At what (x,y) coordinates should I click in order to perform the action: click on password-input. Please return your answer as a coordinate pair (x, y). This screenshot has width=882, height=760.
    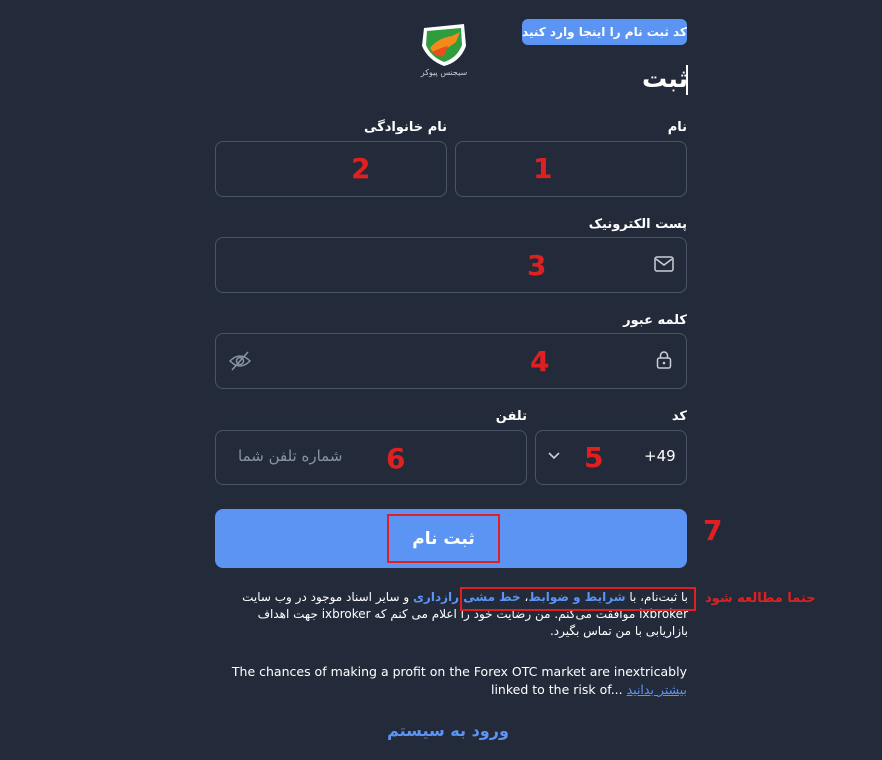
    Looking at the image, I should click on (451, 361).